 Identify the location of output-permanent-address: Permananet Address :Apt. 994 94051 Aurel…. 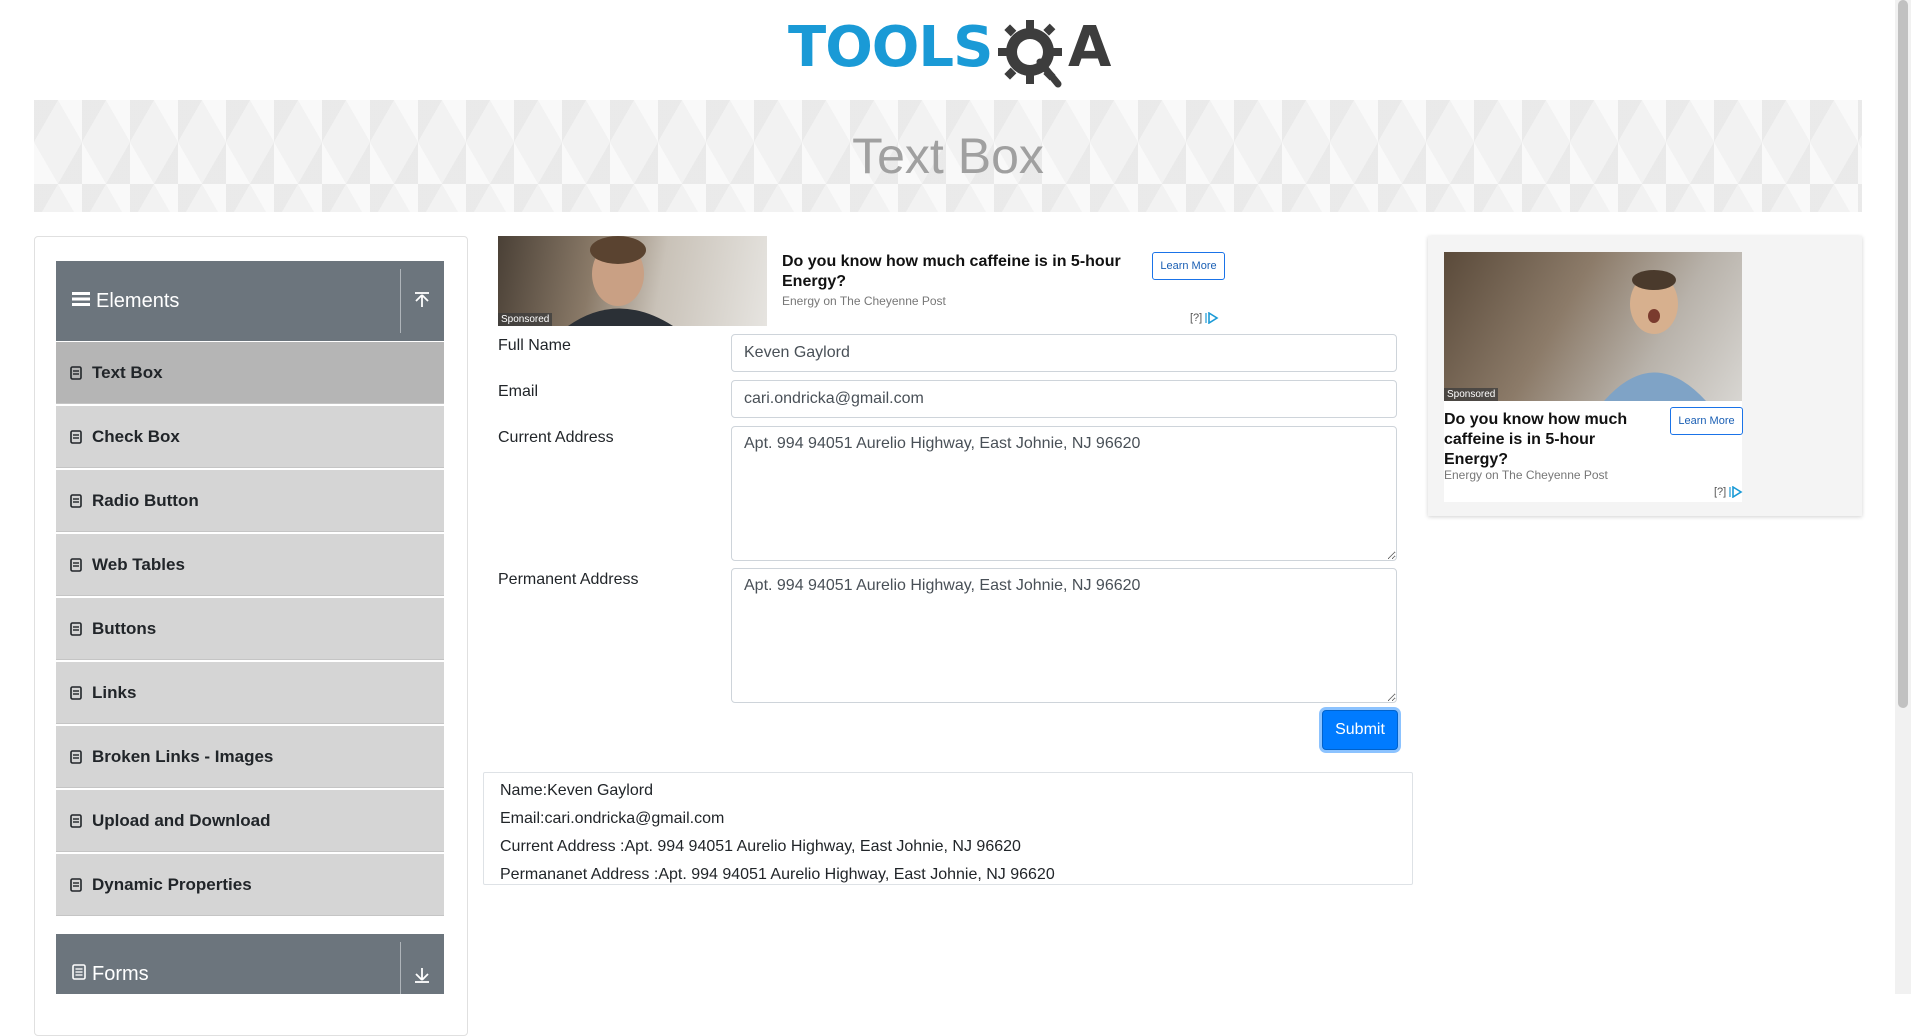
(777, 874).